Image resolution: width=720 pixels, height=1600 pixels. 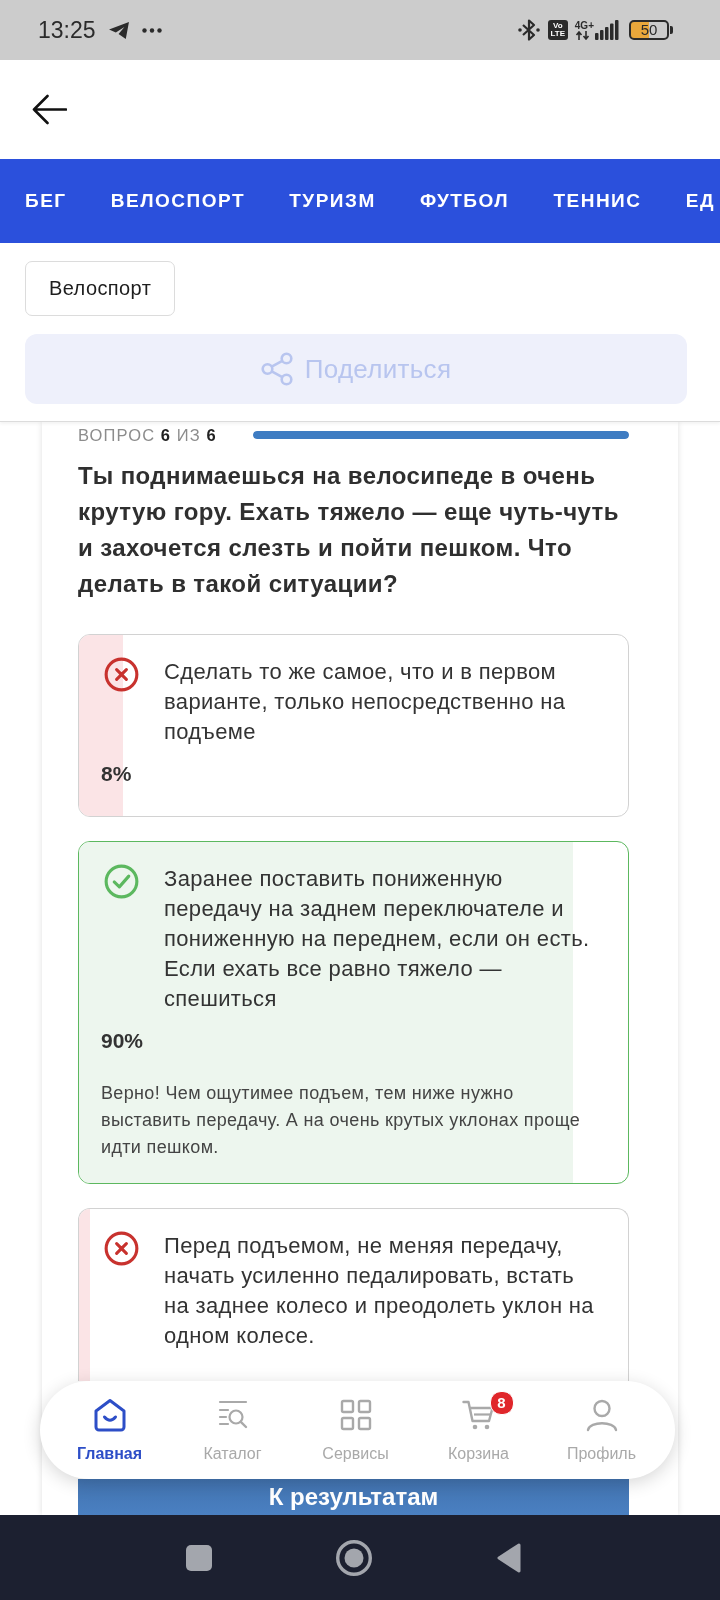 What do you see at coordinates (355, 1415) in the screenshot?
I see `grid-icon` at bounding box center [355, 1415].